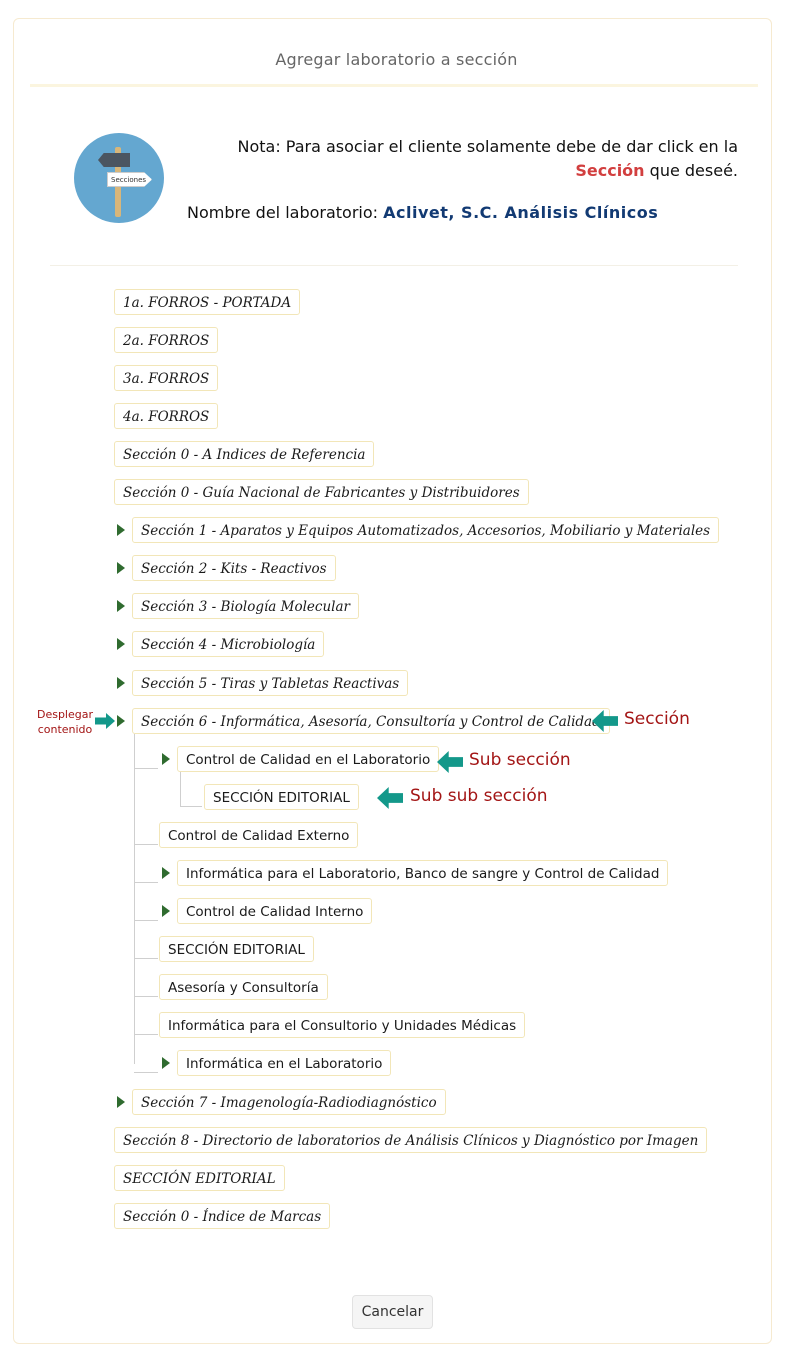 This screenshot has width=793, height=1370. I want to click on tree-node: 2a. FORROS, so click(166, 340).